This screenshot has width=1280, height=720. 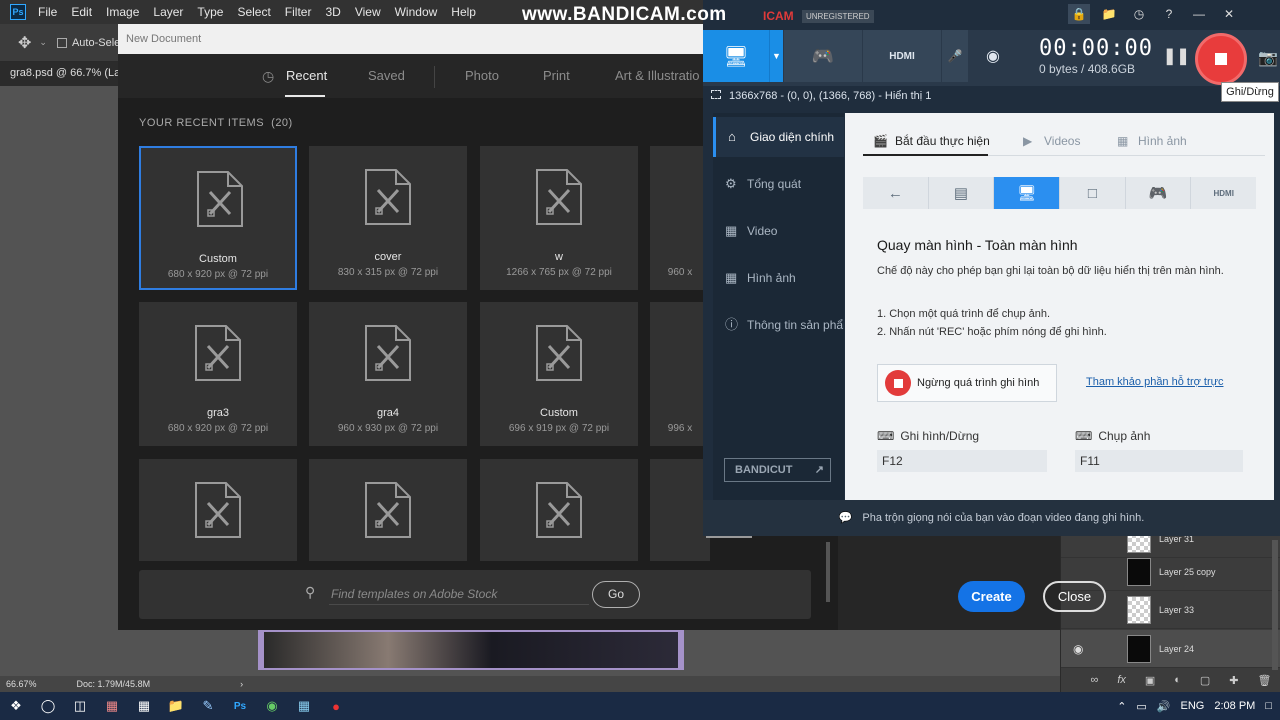 What do you see at coordinates (48, 706) in the screenshot?
I see `cortana-icon: ◯` at bounding box center [48, 706].